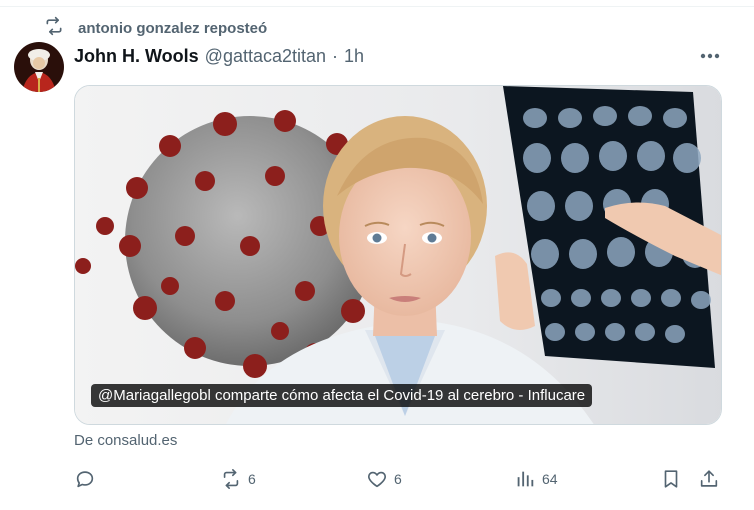  What do you see at coordinates (525, 479) in the screenshot?
I see `views-icon` at bounding box center [525, 479].